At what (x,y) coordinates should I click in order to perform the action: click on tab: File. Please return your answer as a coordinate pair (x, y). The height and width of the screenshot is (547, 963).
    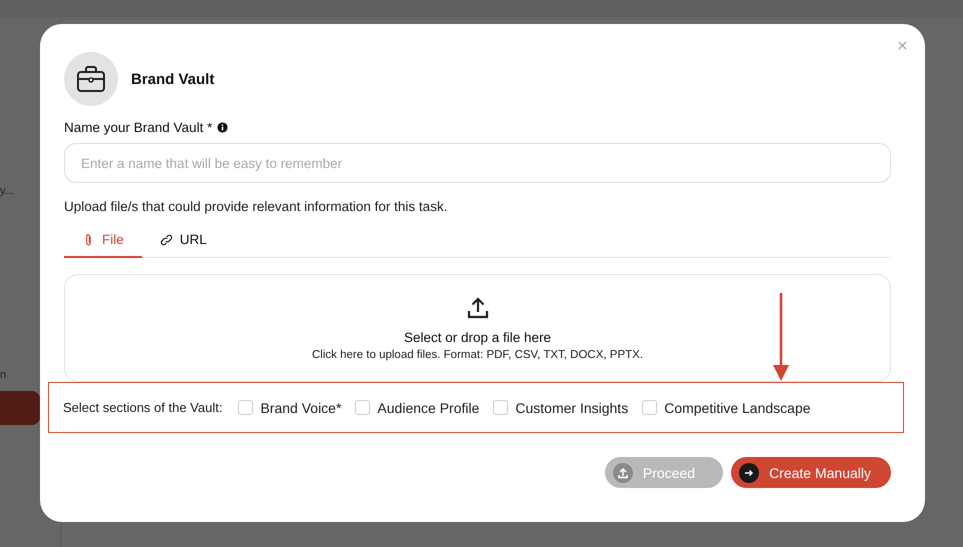
    Looking at the image, I should click on (103, 241).